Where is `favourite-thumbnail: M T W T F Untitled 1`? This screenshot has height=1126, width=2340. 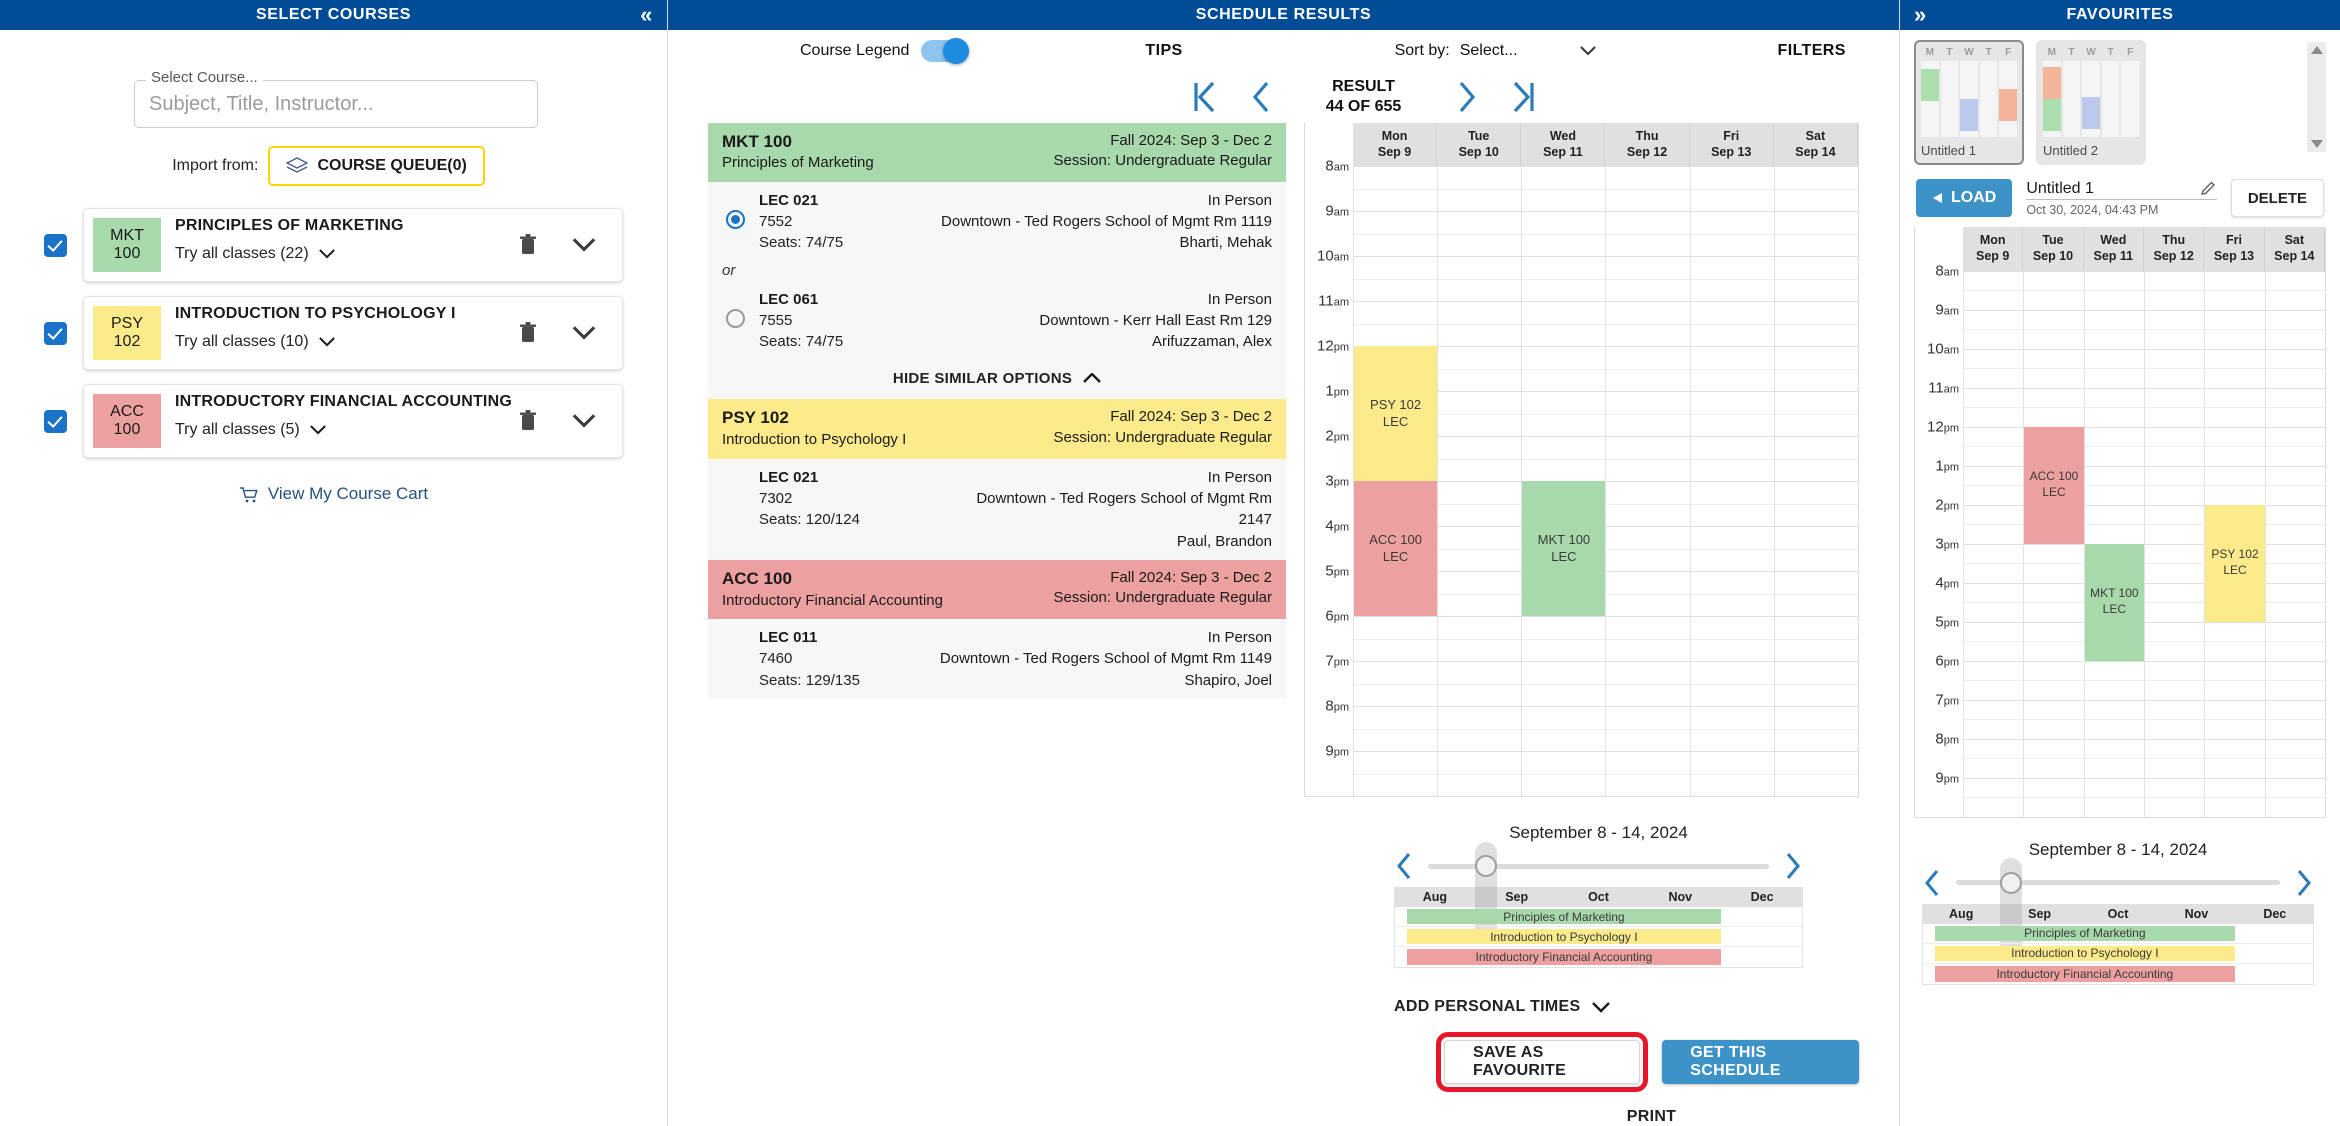 favourite-thumbnail: M T W T F Untitled 1 is located at coordinates (1969, 102).